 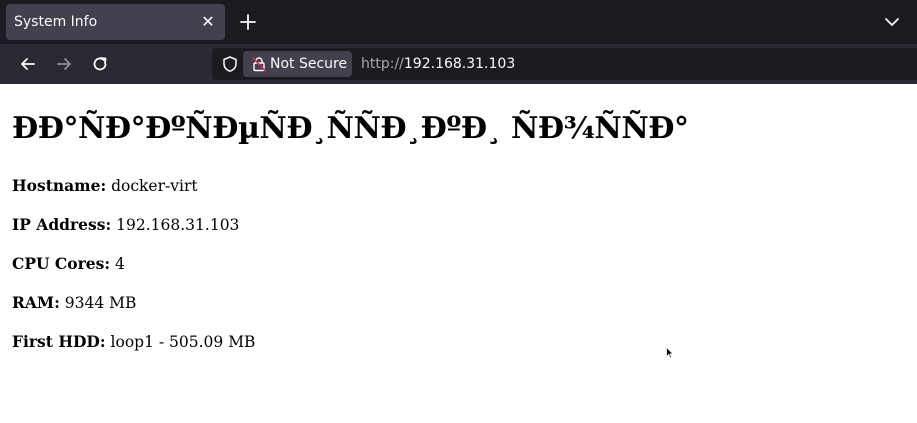 What do you see at coordinates (62, 224) in the screenshot?
I see `info-label: IP Address:` at bounding box center [62, 224].